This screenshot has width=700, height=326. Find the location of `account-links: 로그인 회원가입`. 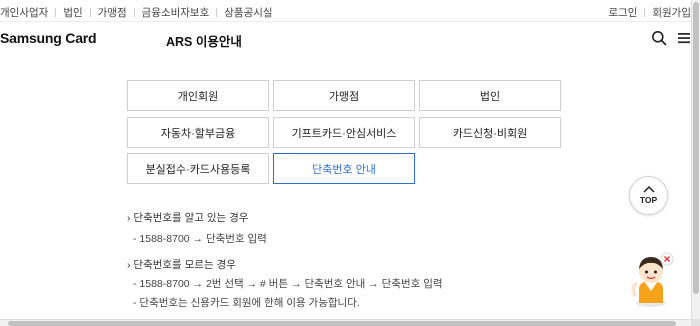

account-links: 로그인 회원가입 is located at coordinates (649, 12).